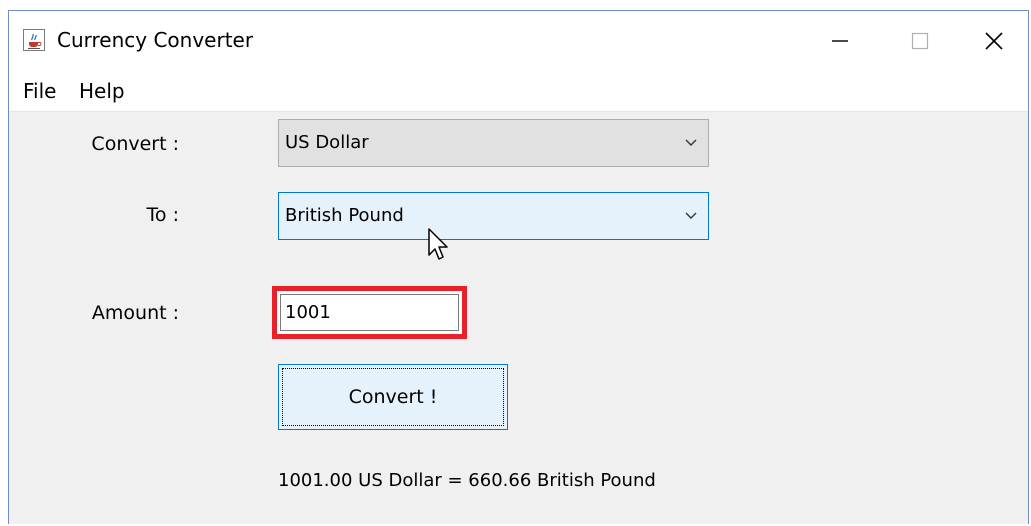 This screenshot has height=526, width=1031. I want to click on to-currency-value: British Pound, so click(344, 215).